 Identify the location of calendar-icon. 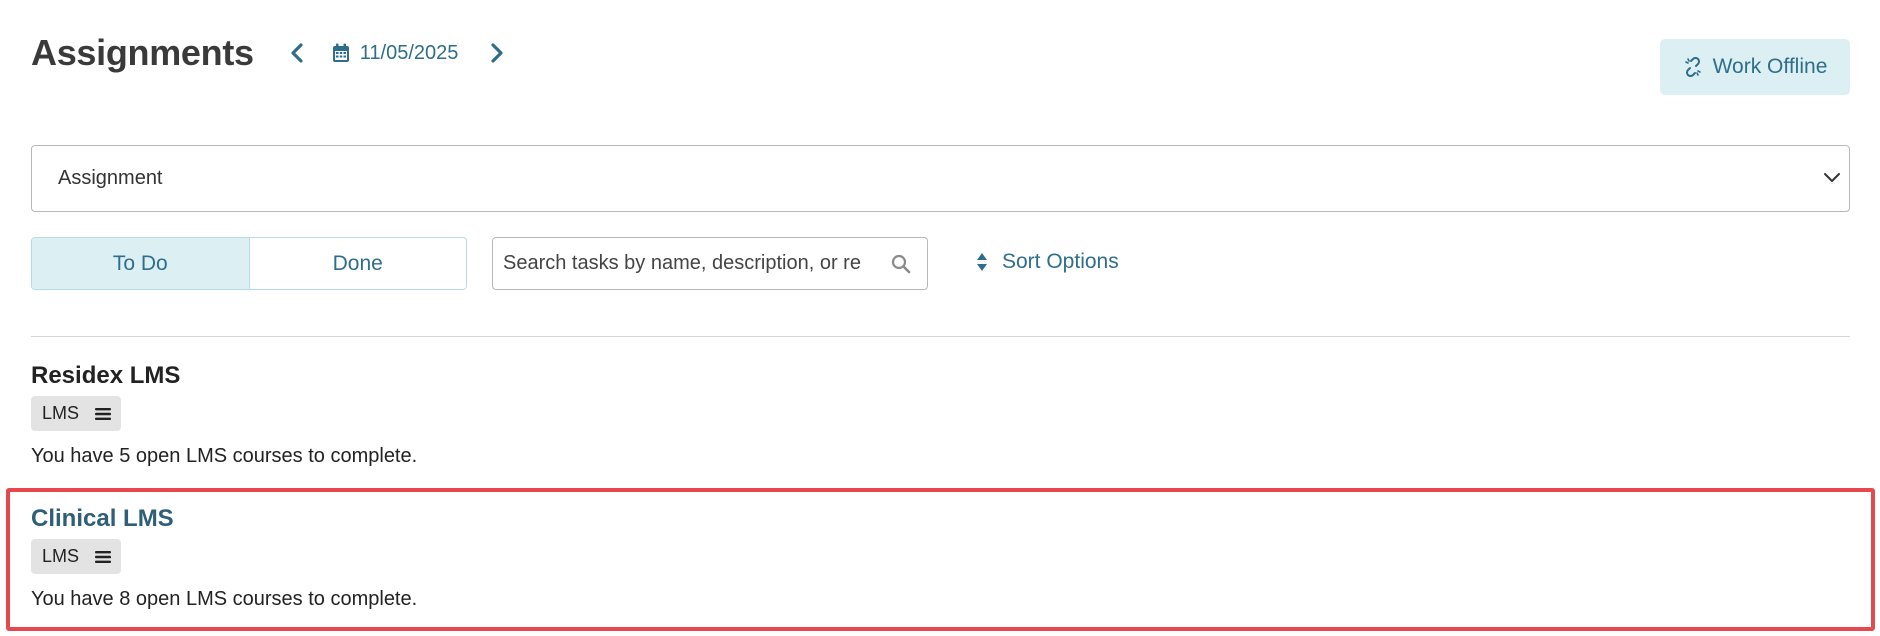
(340, 52).